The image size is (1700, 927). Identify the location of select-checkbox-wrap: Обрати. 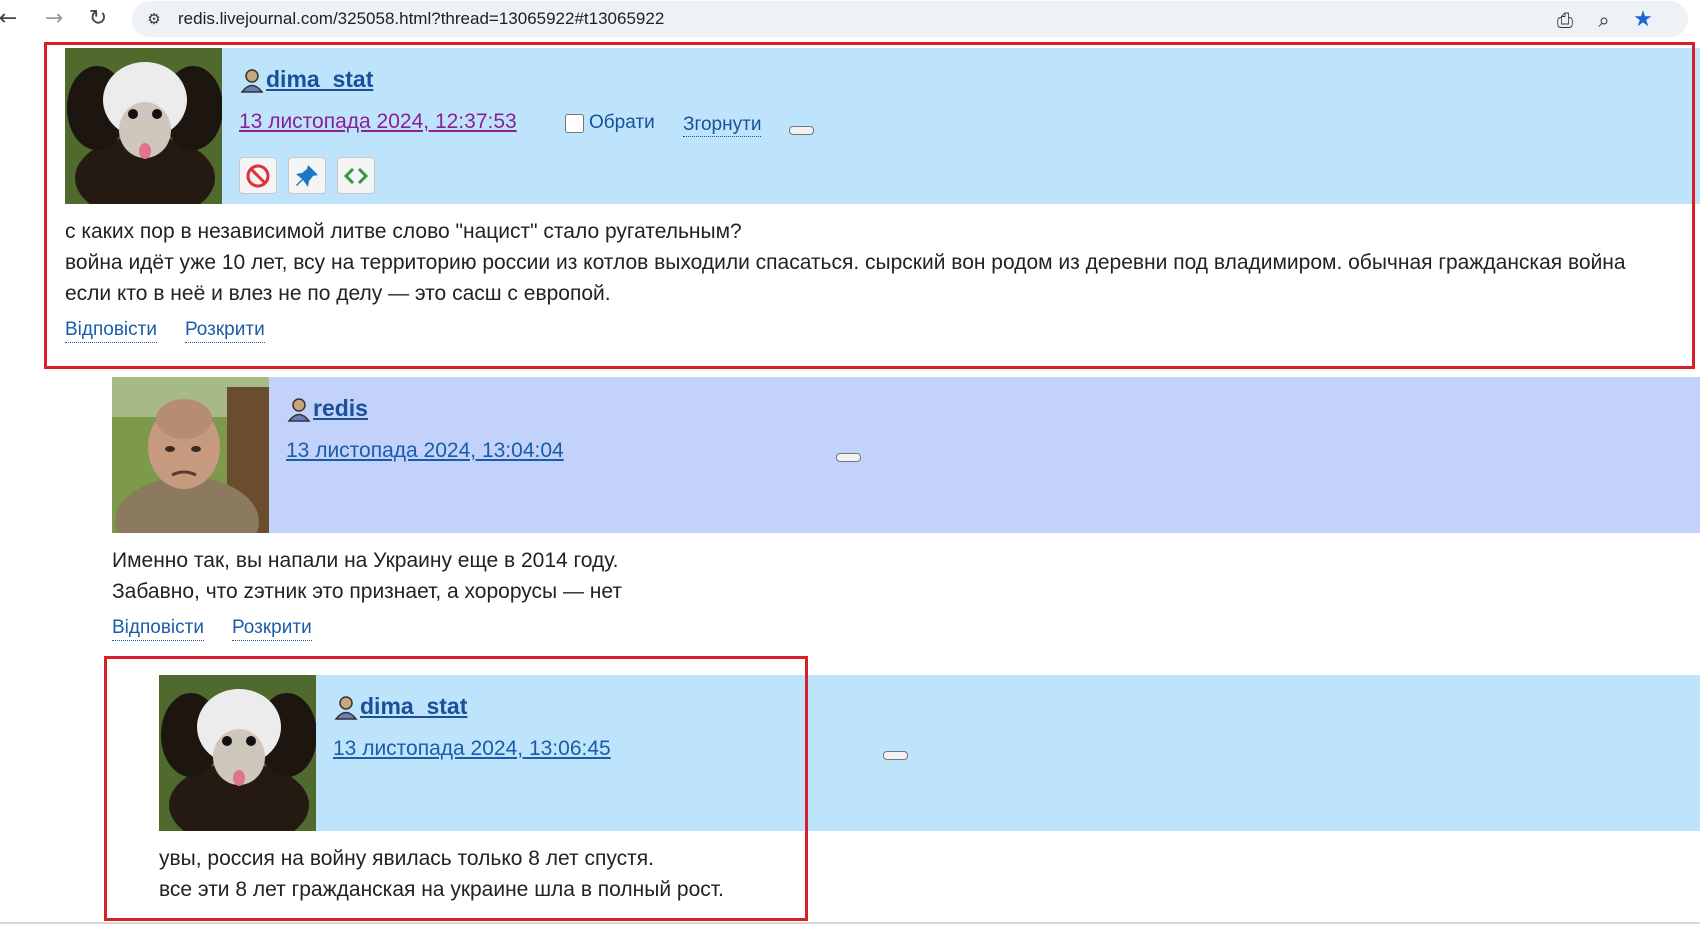
(610, 123).